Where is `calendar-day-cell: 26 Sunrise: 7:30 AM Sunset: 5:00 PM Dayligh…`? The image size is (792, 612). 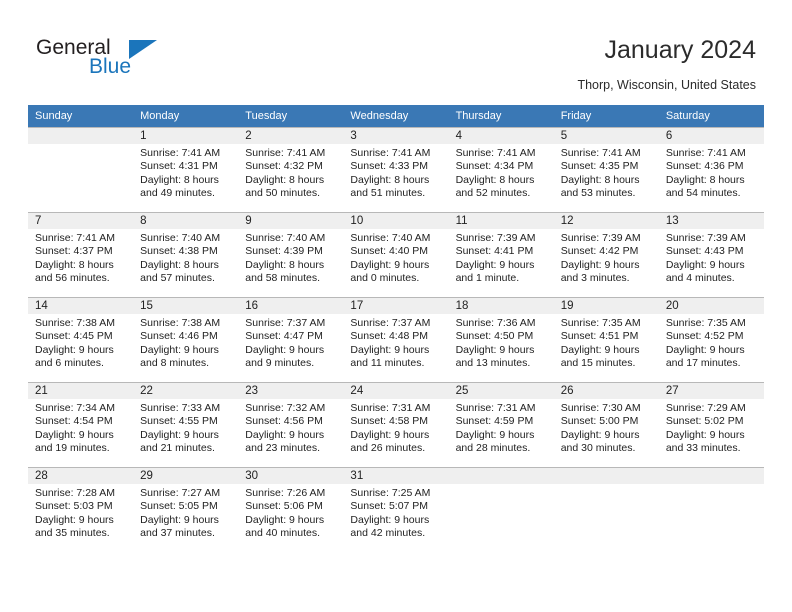 calendar-day-cell: 26 Sunrise: 7:30 AM Sunset: 5:00 PM Dayligh… is located at coordinates (606, 425).